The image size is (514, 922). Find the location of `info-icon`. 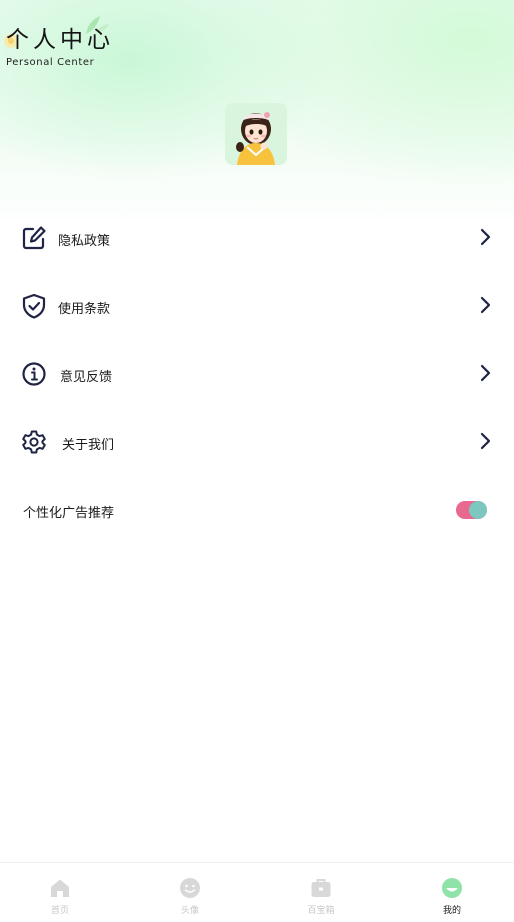

info-icon is located at coordinates (34, 374).